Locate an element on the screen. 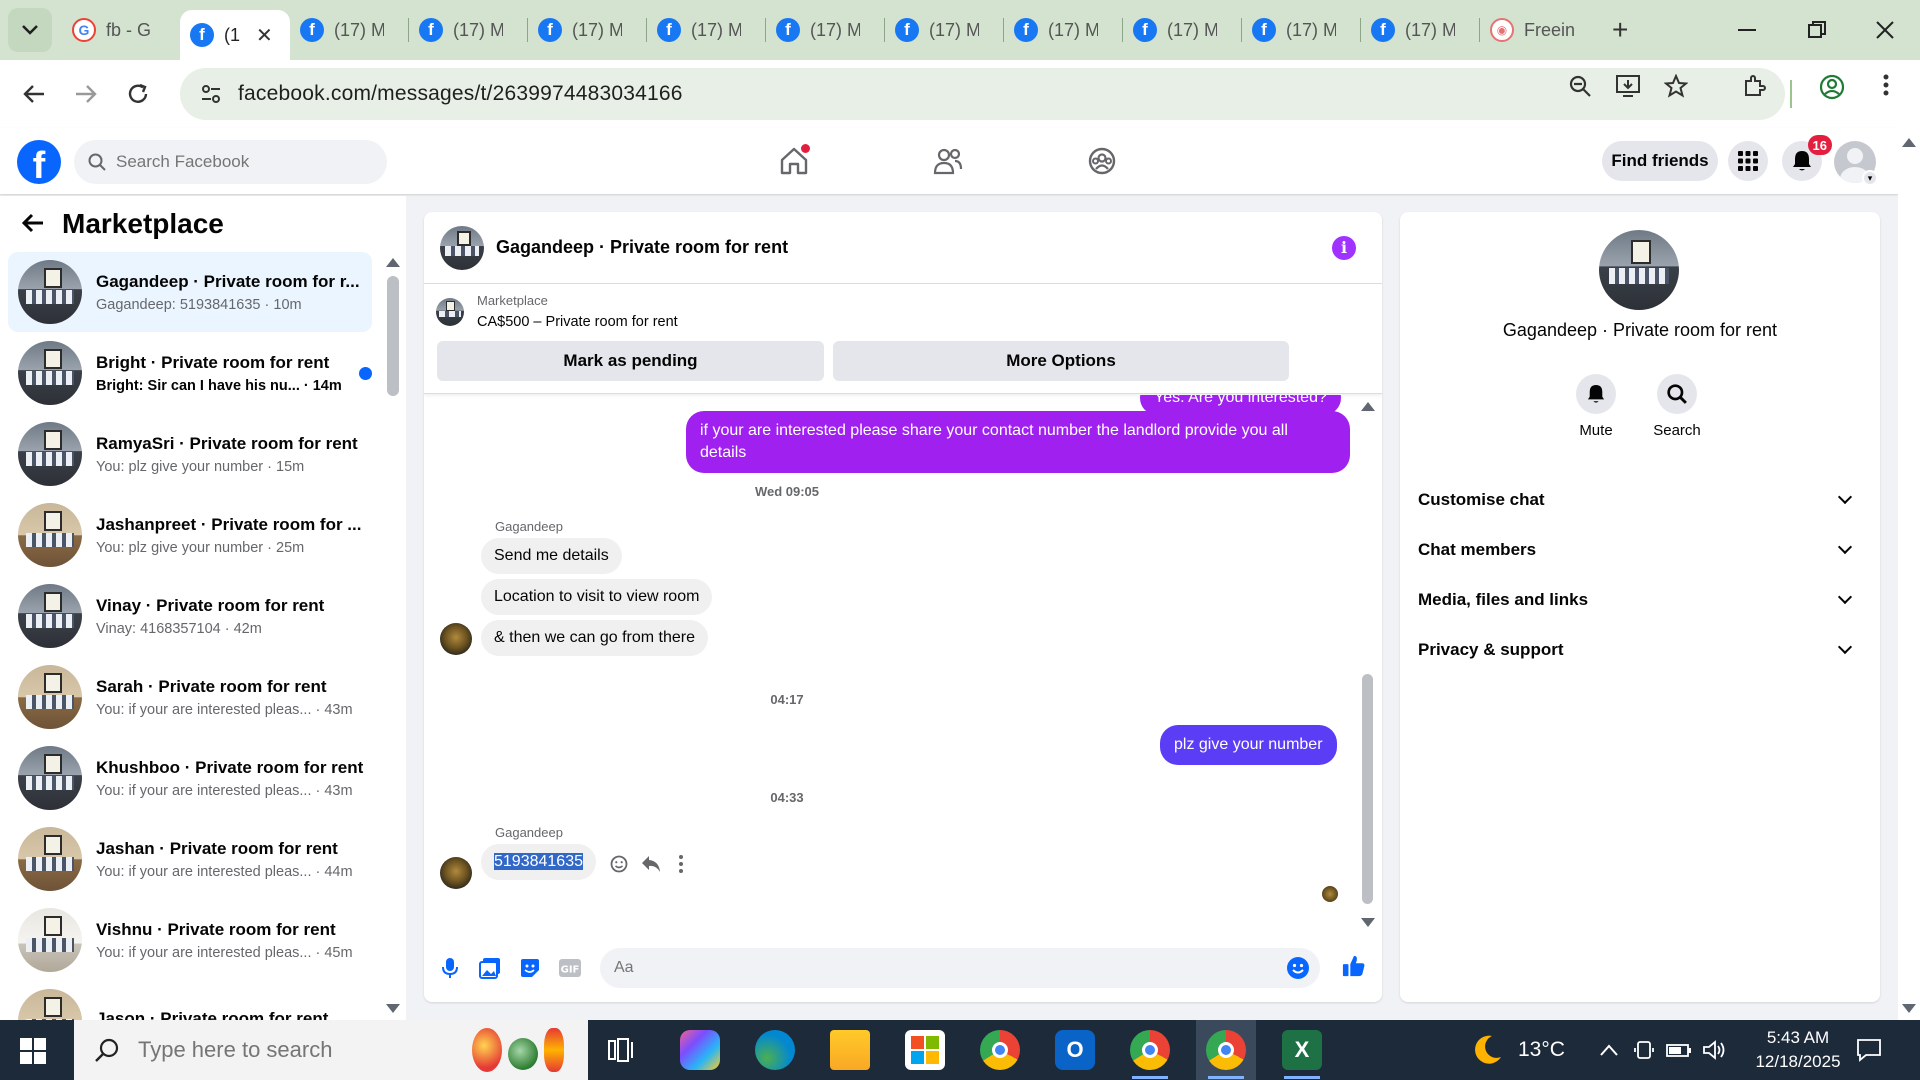 This screenshot has height=1080, width=1920. taskbar-search is located at coordinates (331, 1050).